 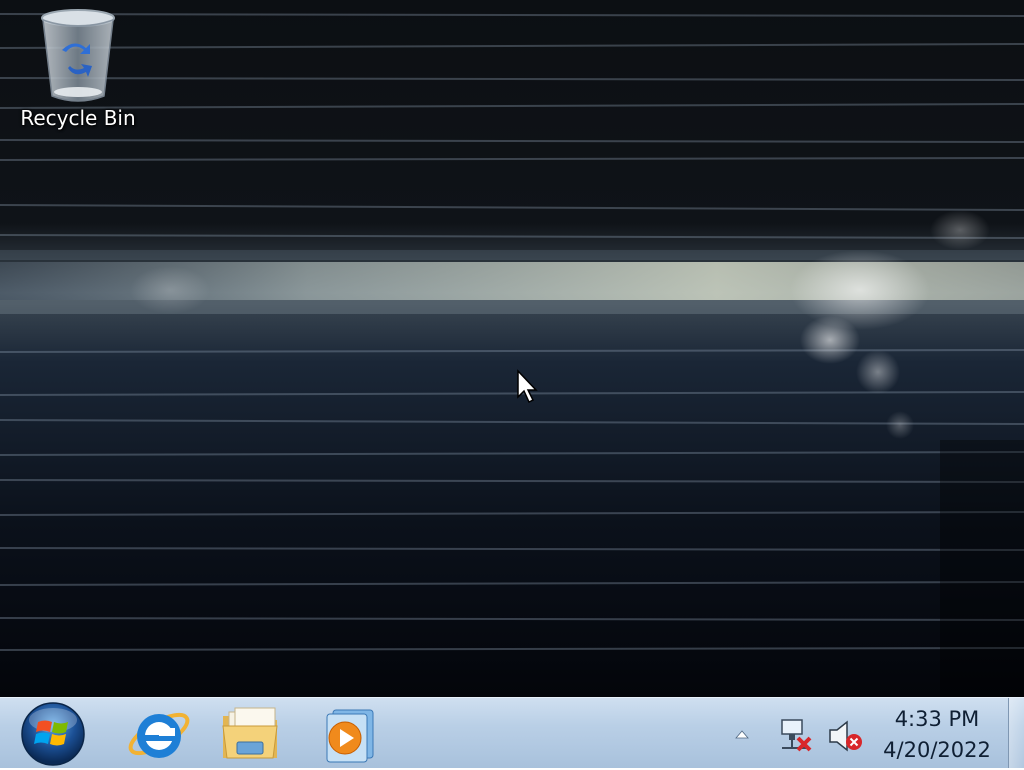 I want to click on windows-explorer-icon, so click(x=250, y=733).